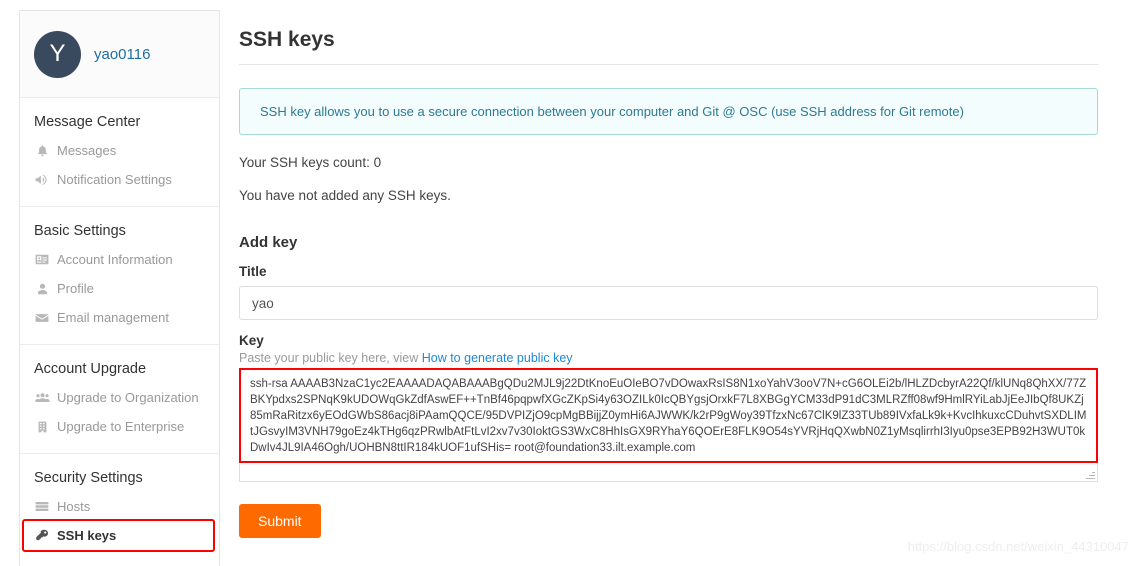 Image resolution: width=1145 pixels, height=566 pixels. I want to click on sidebar-item-notification-settings: Notification Settings, so click(119, 179).